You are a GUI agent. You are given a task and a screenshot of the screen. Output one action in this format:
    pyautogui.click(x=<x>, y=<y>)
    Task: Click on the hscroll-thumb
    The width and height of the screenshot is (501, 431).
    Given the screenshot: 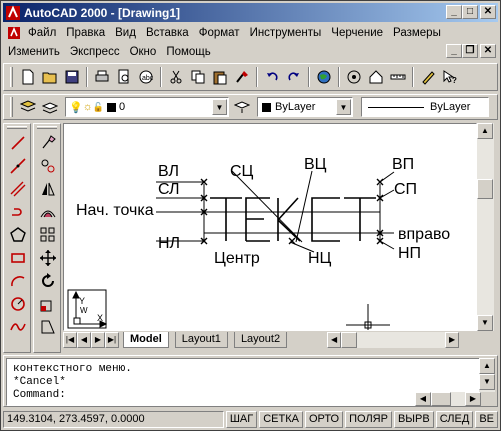 What is the action you would take?
    pyautogui.click(x=349, y=340)
    